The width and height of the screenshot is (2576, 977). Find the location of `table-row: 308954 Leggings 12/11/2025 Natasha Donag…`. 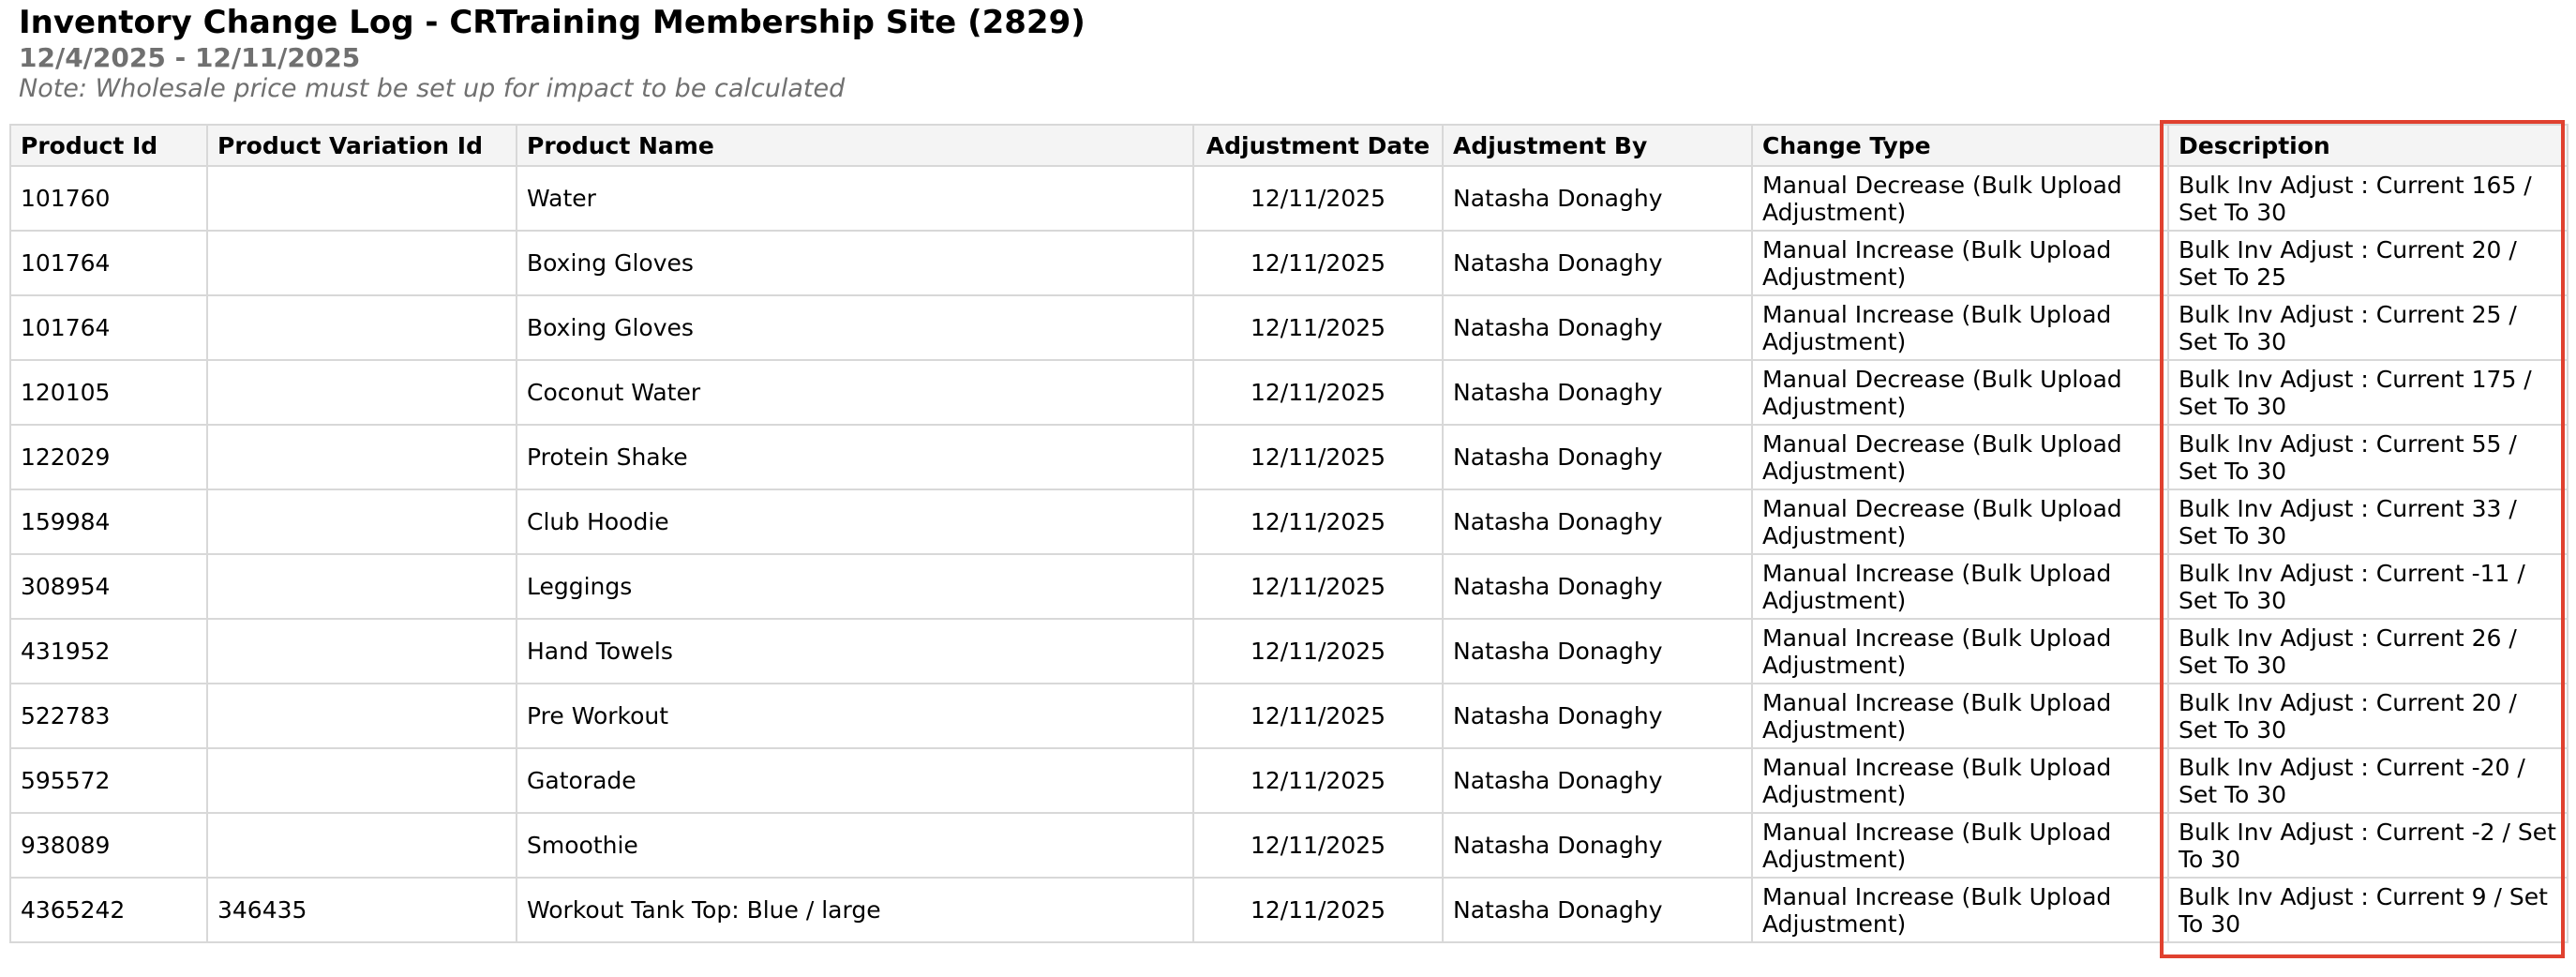

table-row: 308954 Leggings 12/11/2025 Natasha Donag… is located at coordinates (1289, 587).